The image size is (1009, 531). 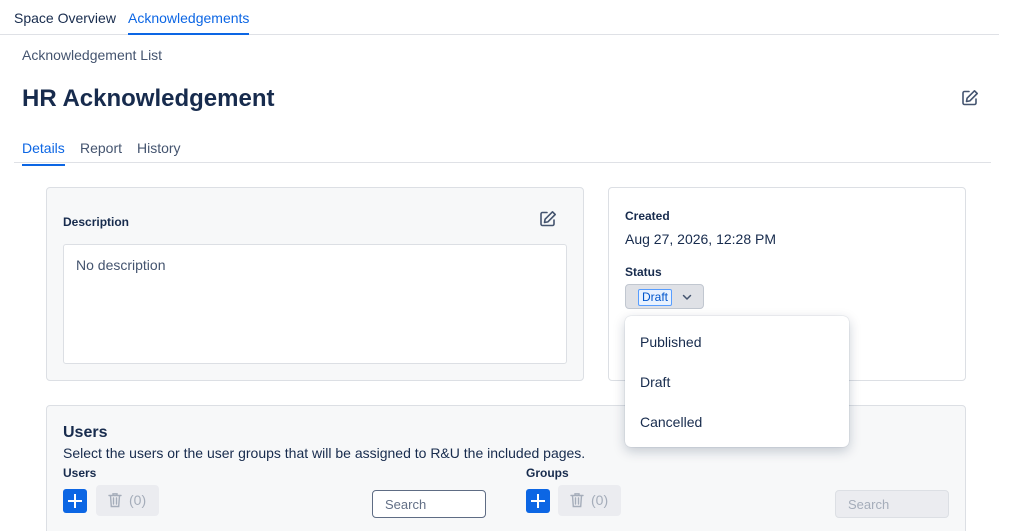 I want to click on users-section-title: Users, so click(x=85, y=432).